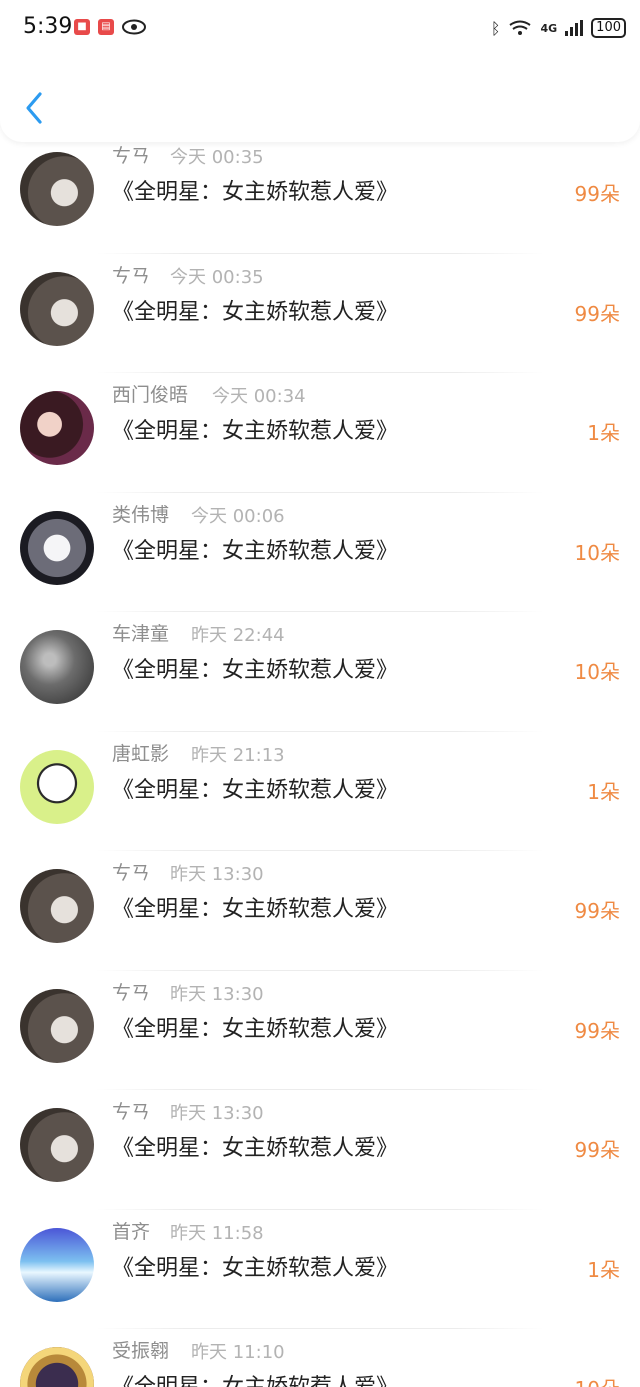 The image size is (640, 1387). What do you see at coordinates (549, 28) in the screenshot?
I see `signal-type: 4G` at bounding box center [549, 28].